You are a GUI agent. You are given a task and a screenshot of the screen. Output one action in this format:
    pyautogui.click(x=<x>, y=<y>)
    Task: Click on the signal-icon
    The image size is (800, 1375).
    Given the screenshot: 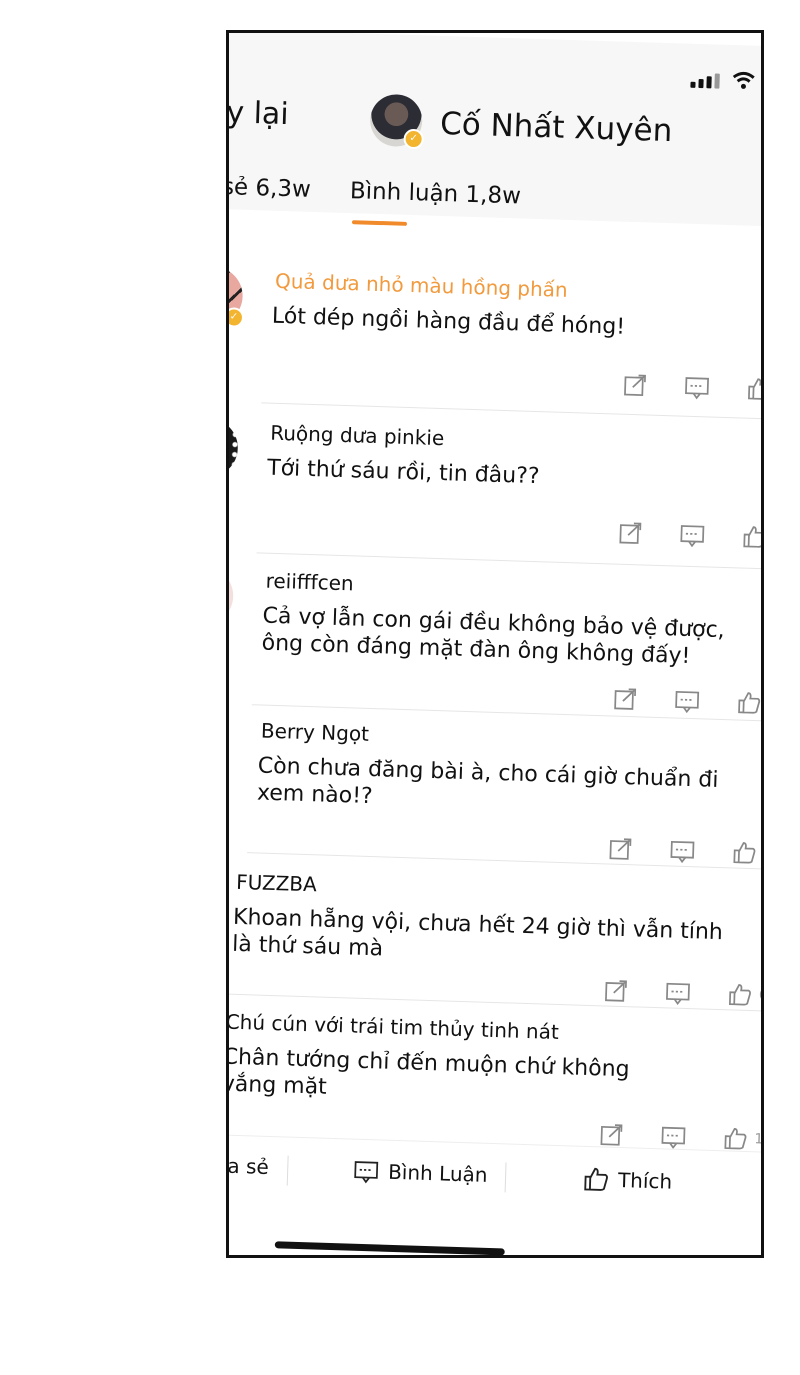 What is the action you would take?
    pyautogui.click(x=705, y=81)
    